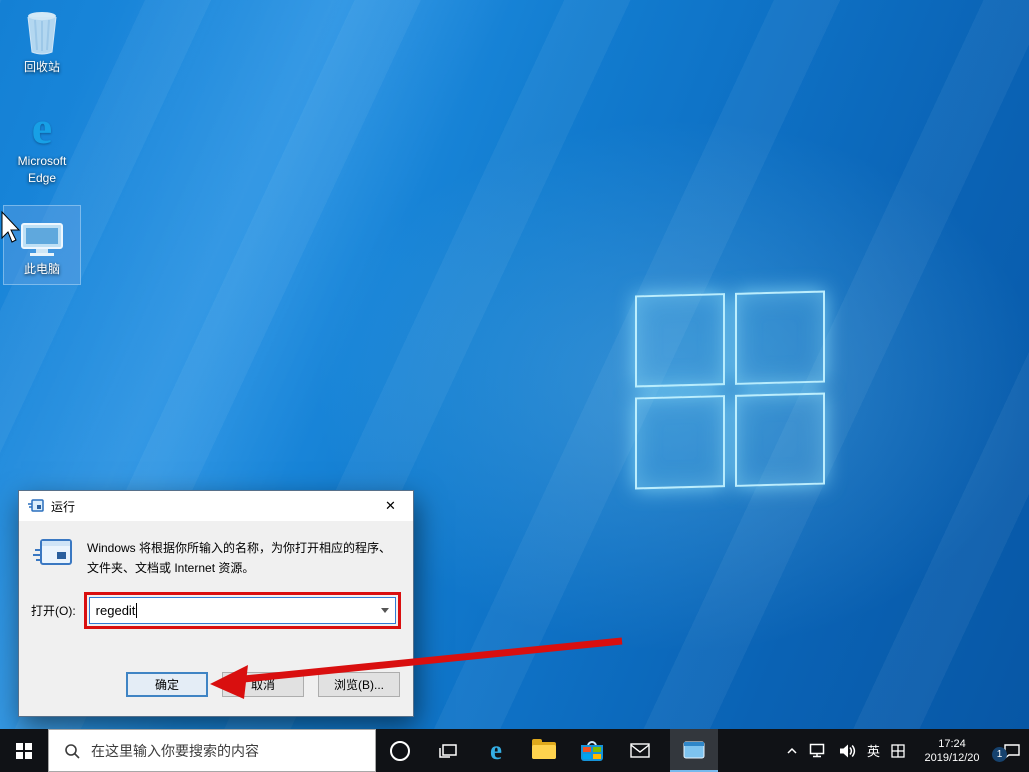 Image resolution: width=1029 pixels, height=772 pixels. I want to click on run-open-input: regedit, so click(242, 610).